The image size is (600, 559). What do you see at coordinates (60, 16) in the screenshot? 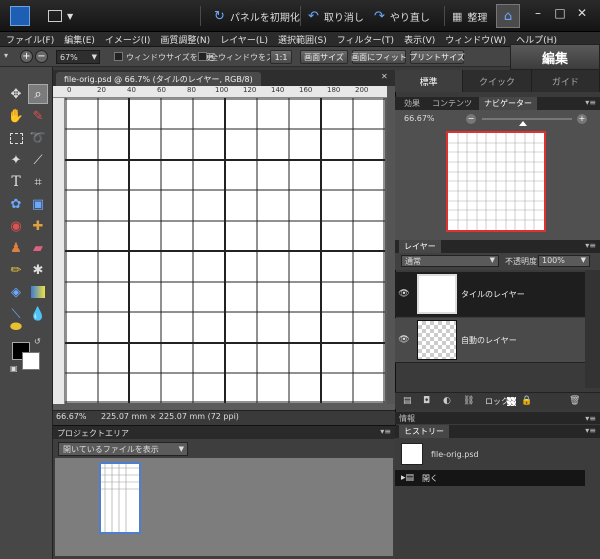
I see `workspace-menu-button: ▼` at bounding box center [60, 16].